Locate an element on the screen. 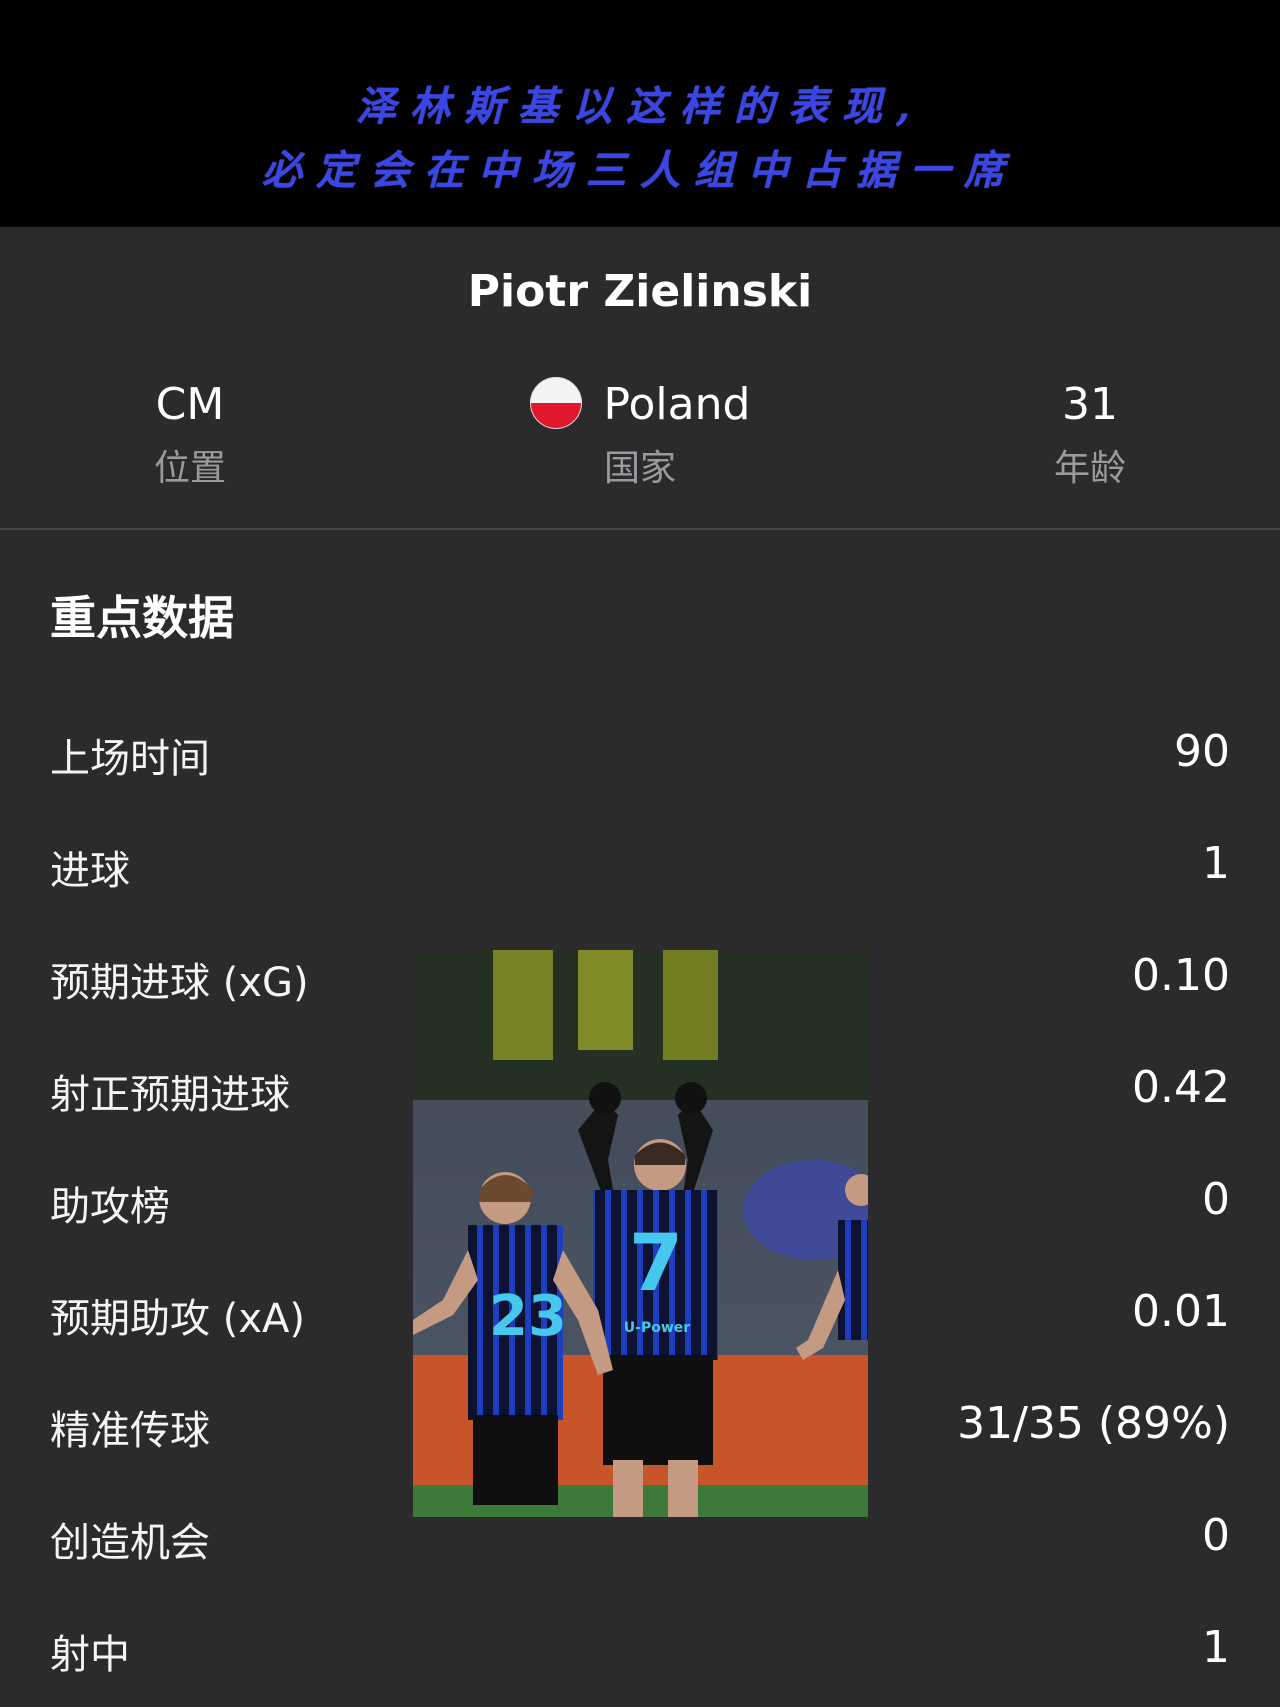  player-celebration-photo: 7 U-Power 23 is located at coordinates (640, 1233).